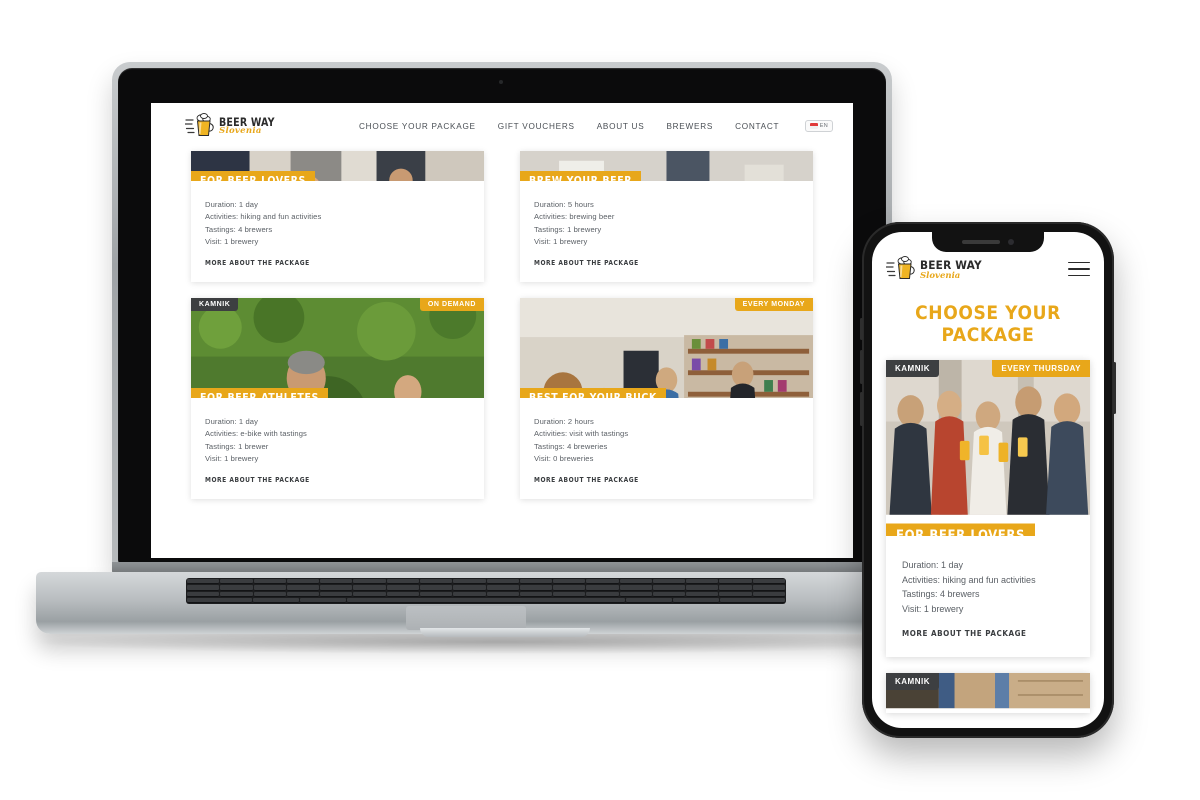 The image size is (1200, 800). Describe the element at coordinates (337, 305) in the screenshot. I see `card-badges: KAMNIK ON DEMAND` at that location.